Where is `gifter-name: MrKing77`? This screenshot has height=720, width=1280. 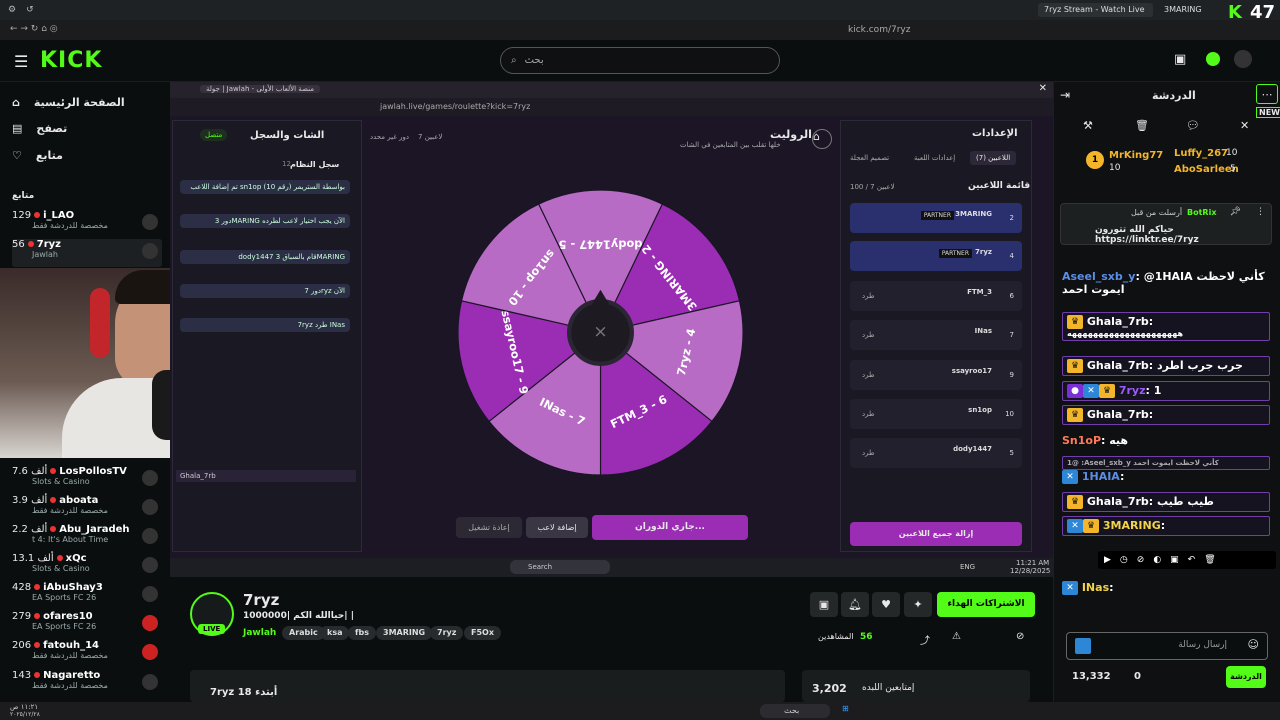
gifter-name: MrKing77 is located at coordinates (1136, 155).